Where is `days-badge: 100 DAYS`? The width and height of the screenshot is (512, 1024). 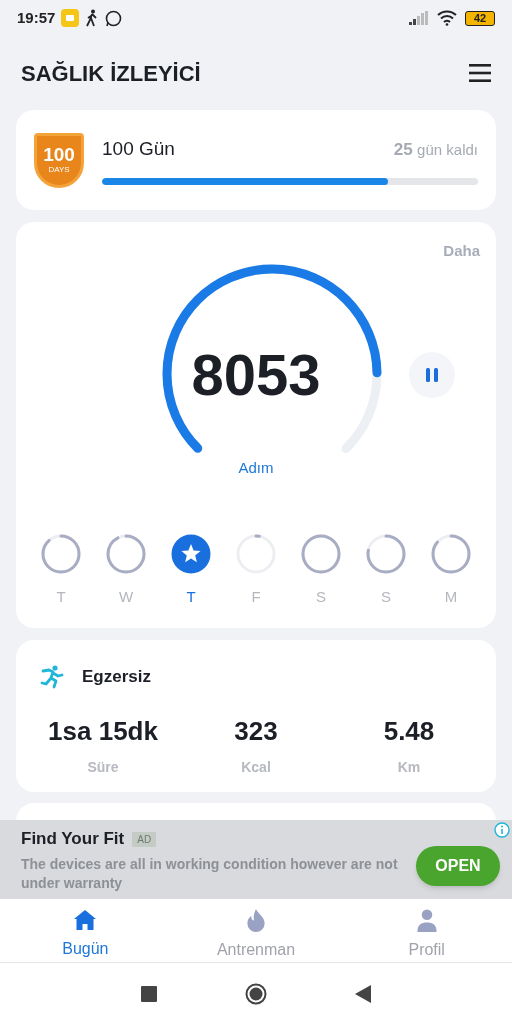 days-badge: 100 DAYS is located at coordinates (59, 160).